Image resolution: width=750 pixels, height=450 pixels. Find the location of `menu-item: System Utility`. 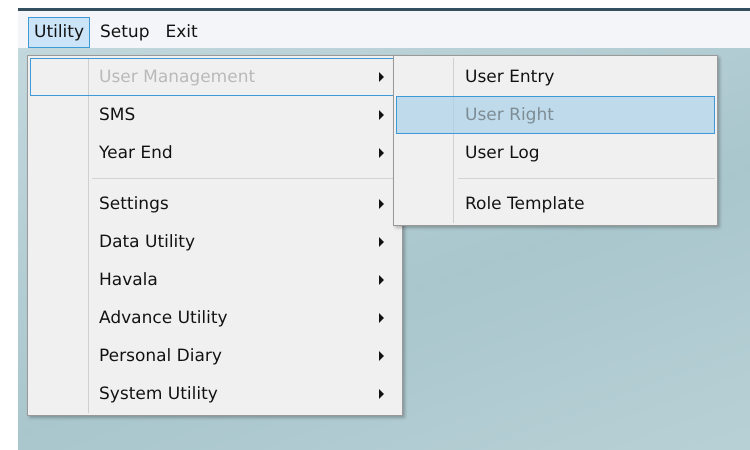

menu-item: System Utility is located at coordinates (215, 394).